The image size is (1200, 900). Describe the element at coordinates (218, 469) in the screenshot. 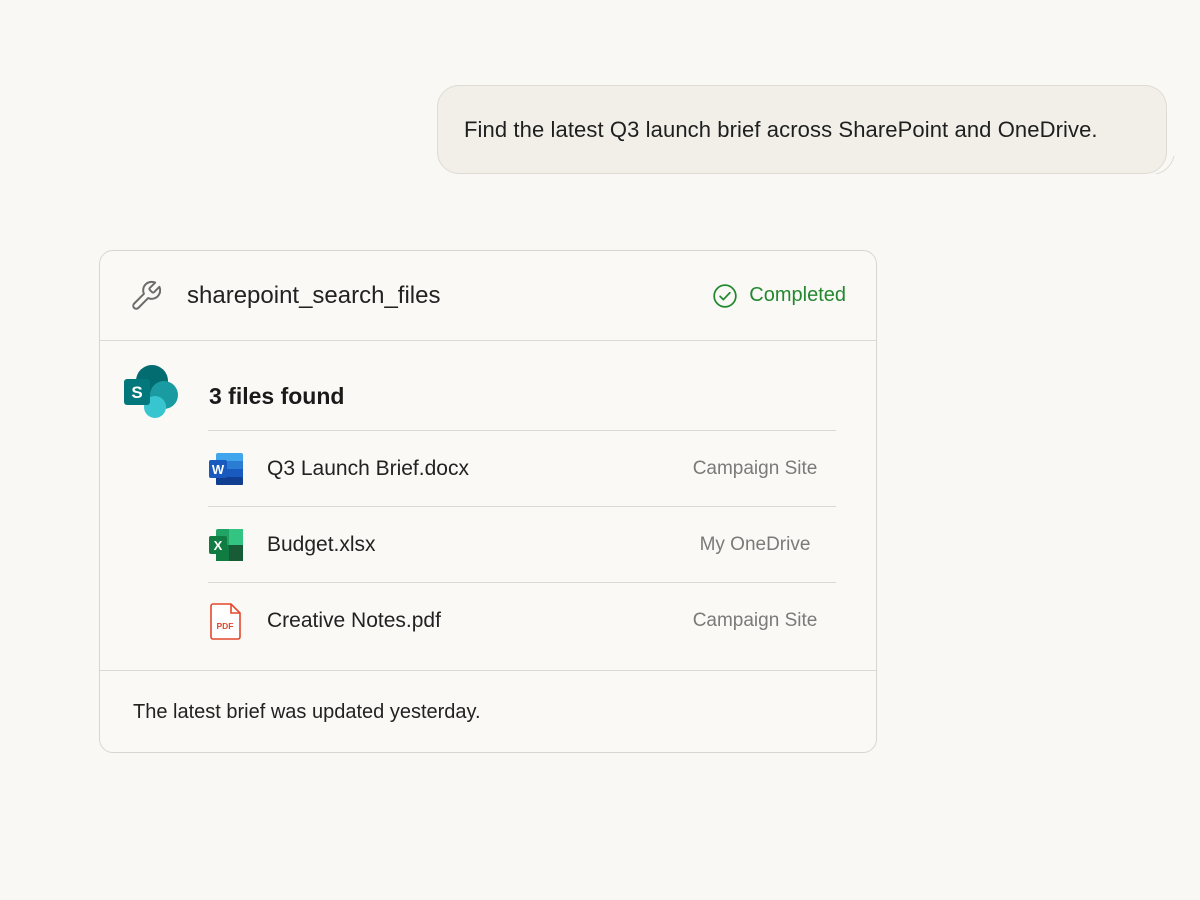

I see `svg-text: W` at that location.